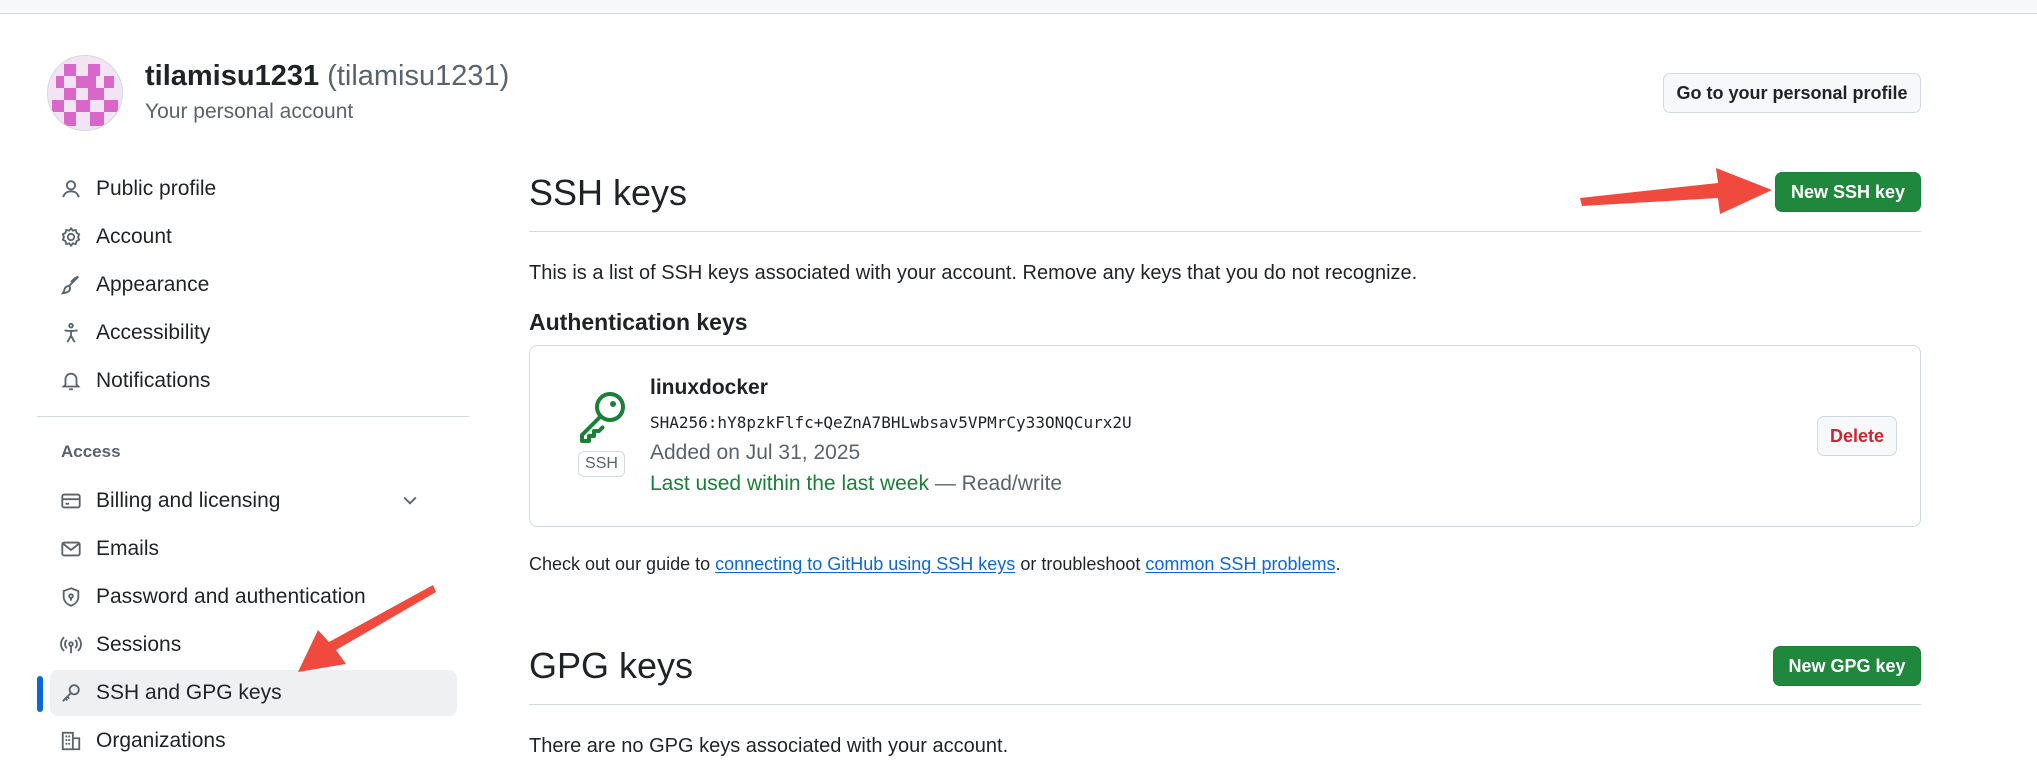 The height and width of the screenshot is (769, 2037). I want to click on sidebar-item-accessibility: Accessibility, so click(247, 333).